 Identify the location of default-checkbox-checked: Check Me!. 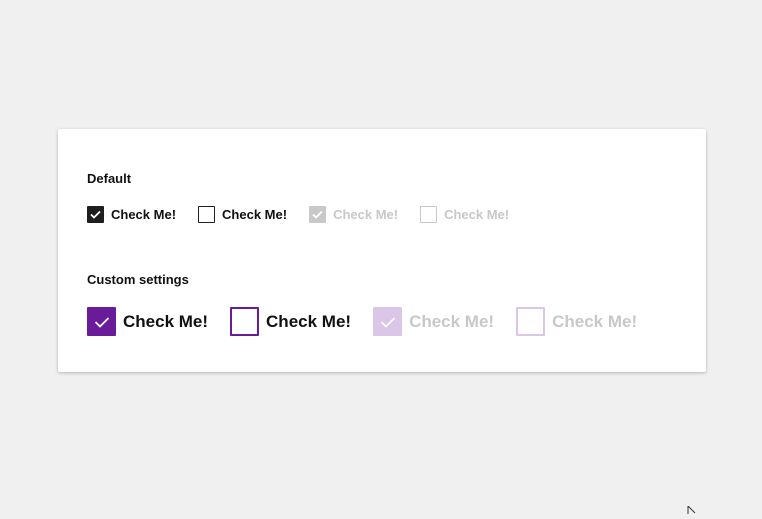
(131, 214).